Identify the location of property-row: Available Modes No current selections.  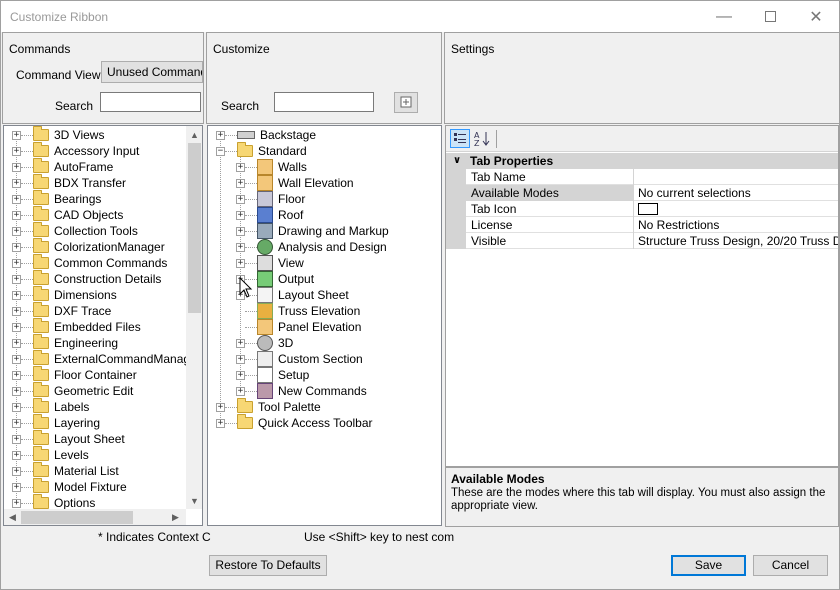
(642, 193).